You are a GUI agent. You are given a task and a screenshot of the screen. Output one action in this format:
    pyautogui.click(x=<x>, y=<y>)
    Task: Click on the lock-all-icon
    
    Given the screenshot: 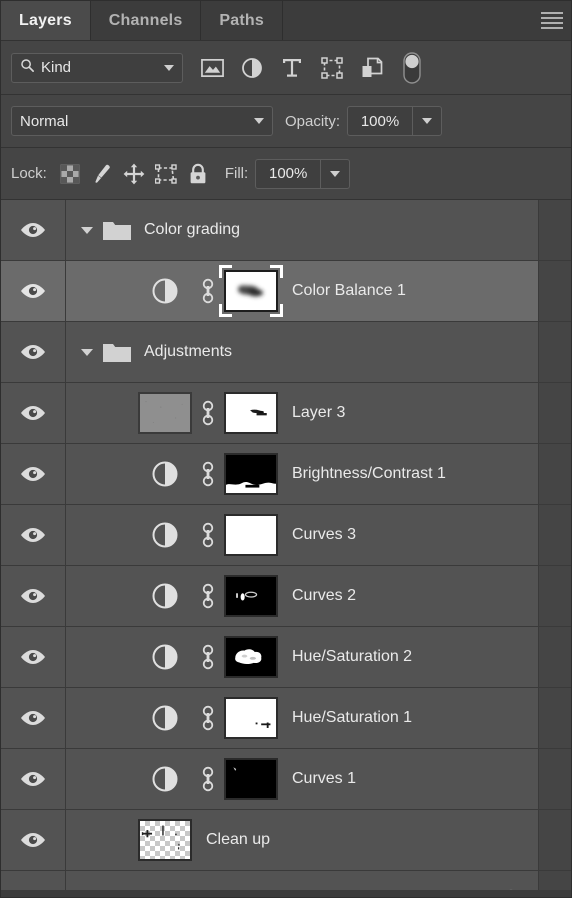 What is the action you would take?
    pyautogui.click(x=198, y=174)
    